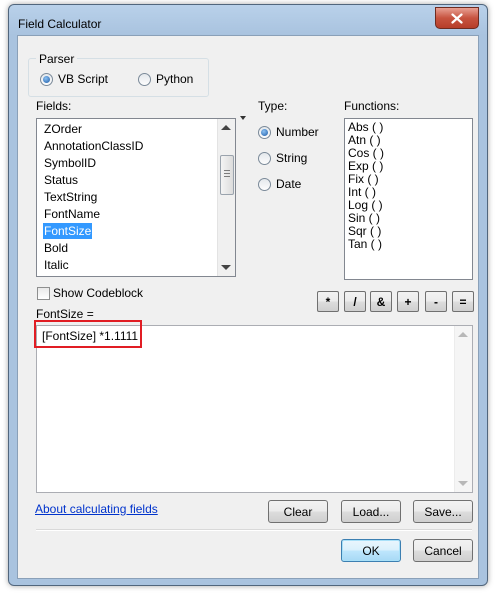 The height and width of the screenshot is (599, 499). What do you see at coordinates (70, 163) in the screenshot?
I see `field-item-symbolid: SymbolID` at bounding box center [70, 163].